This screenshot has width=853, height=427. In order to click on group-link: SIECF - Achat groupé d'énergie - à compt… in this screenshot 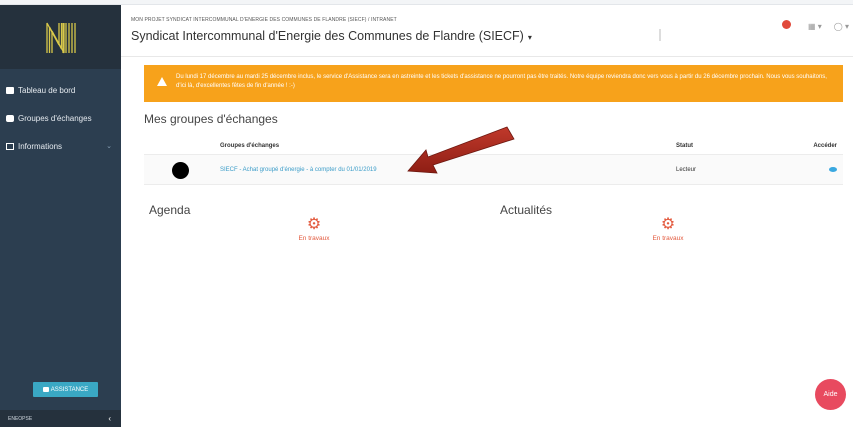, I will do `click(298, 170)`.